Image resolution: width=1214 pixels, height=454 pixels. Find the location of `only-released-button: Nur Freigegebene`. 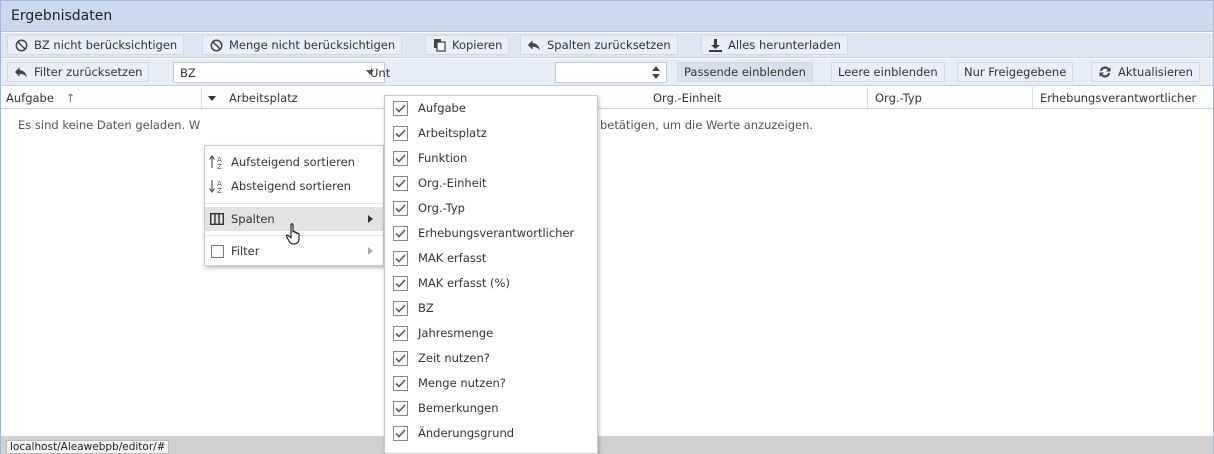

only-released-button: Nur Freigegebene is located at coordinates (1015, 72).